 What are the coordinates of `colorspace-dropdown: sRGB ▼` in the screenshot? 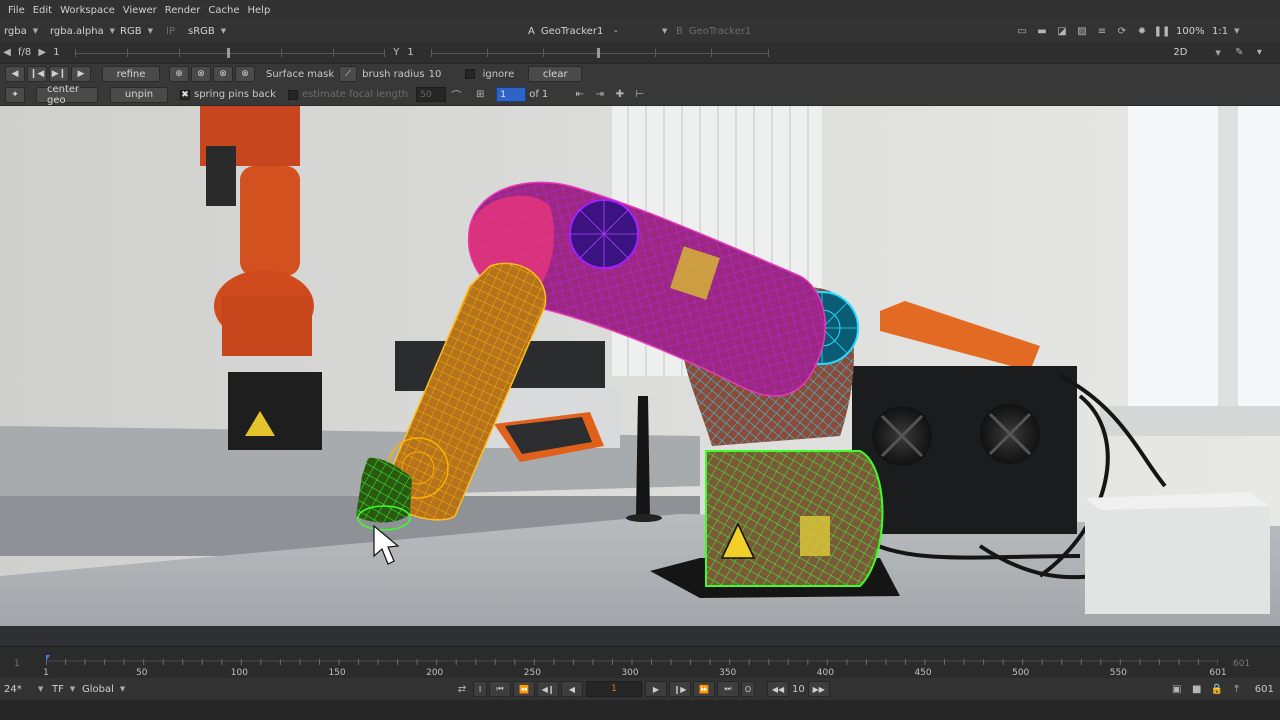 It's located at (214, 31).